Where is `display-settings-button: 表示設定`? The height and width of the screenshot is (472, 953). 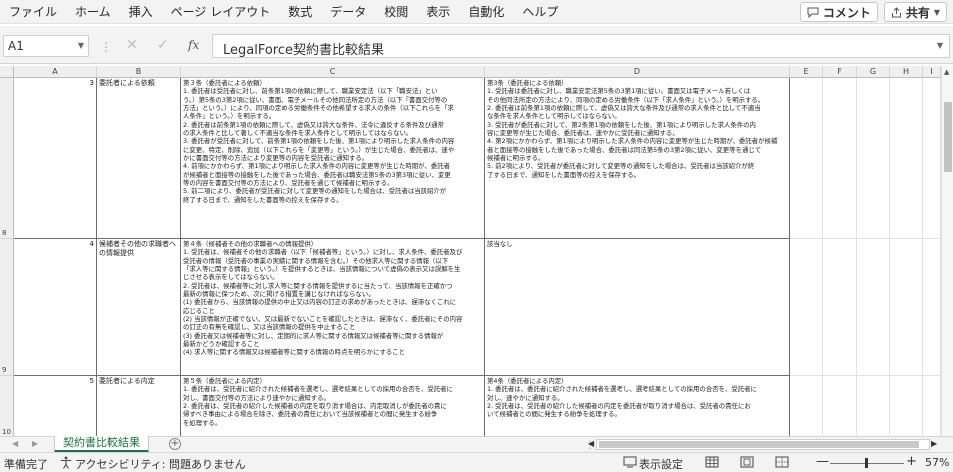 display-settings-button: 表示設定 is located at coordinates (661, 464).